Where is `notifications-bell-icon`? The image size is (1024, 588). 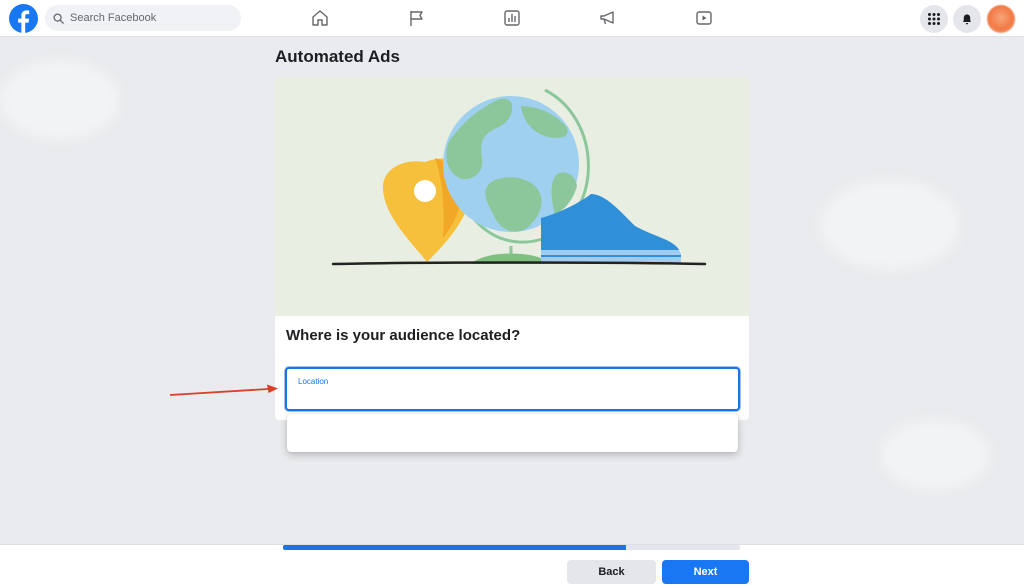 notifications-bell-icon is located at coordinates (967, 19).